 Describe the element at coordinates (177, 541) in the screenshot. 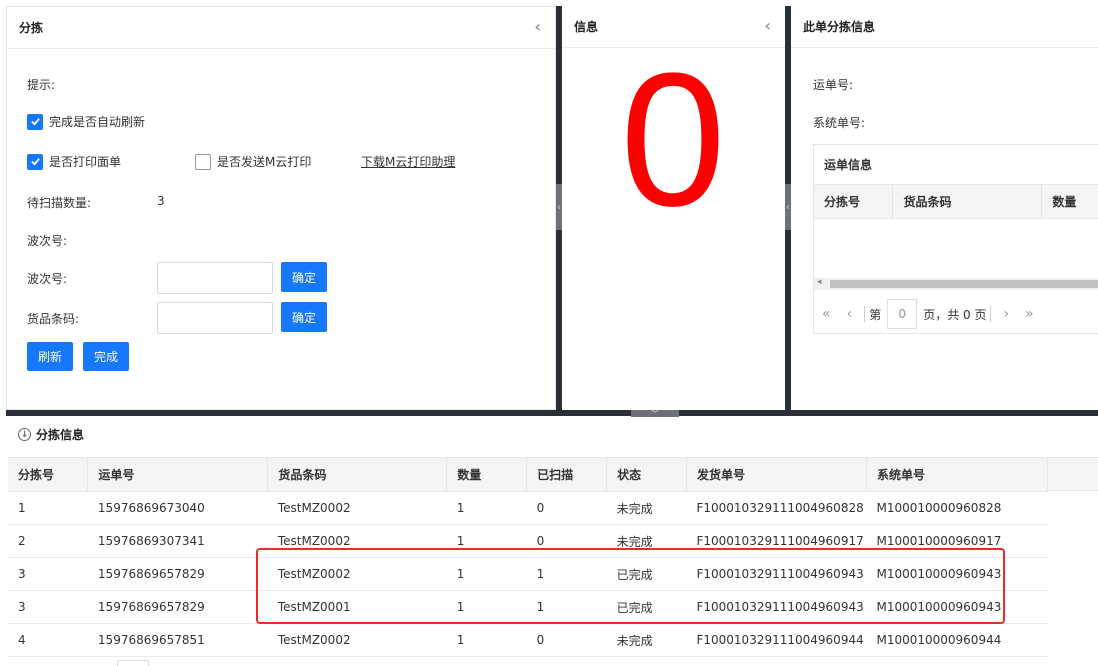

I see `table-cell: 15976869307341` at that location.